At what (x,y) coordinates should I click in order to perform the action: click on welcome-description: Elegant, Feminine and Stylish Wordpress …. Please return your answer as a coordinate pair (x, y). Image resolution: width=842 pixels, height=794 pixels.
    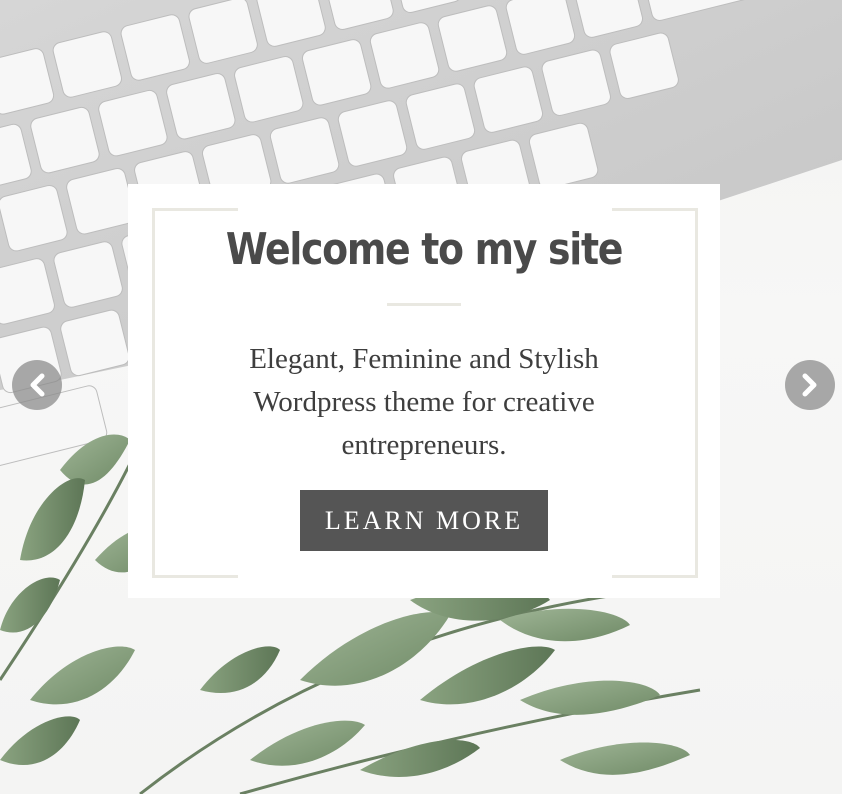
    Looking at the image, I should click on (424, 402).